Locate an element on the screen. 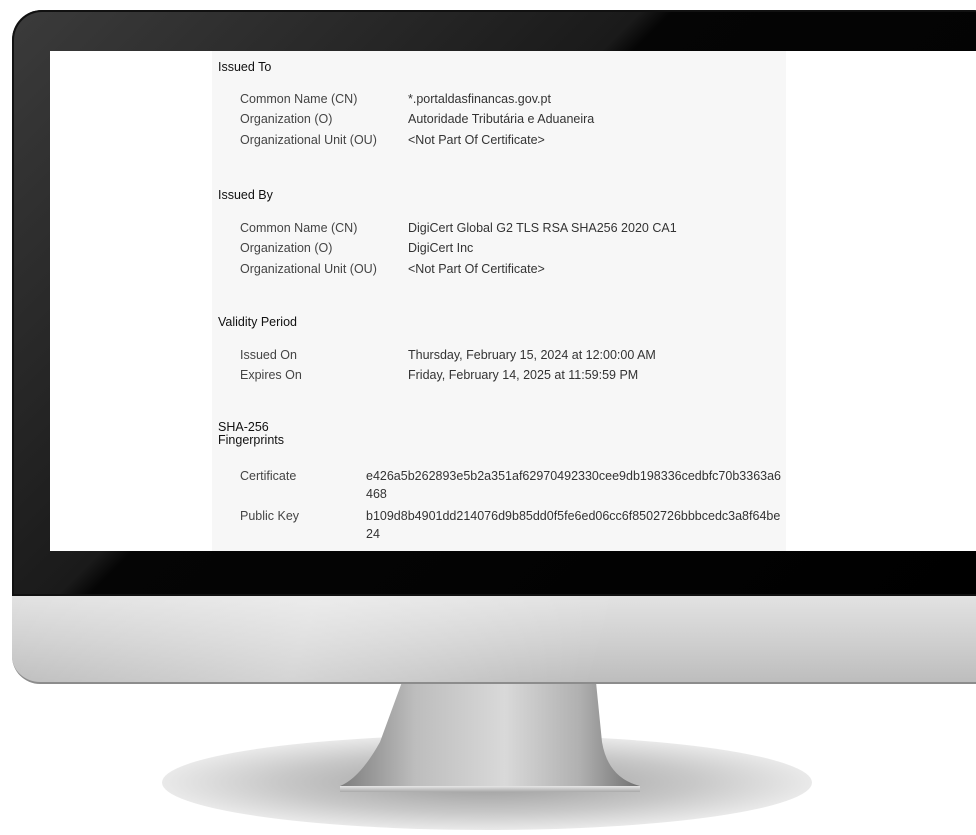 This screenshot has height=835, width=976. expires-on-label: Expires On is located at coordinates (271, 375).